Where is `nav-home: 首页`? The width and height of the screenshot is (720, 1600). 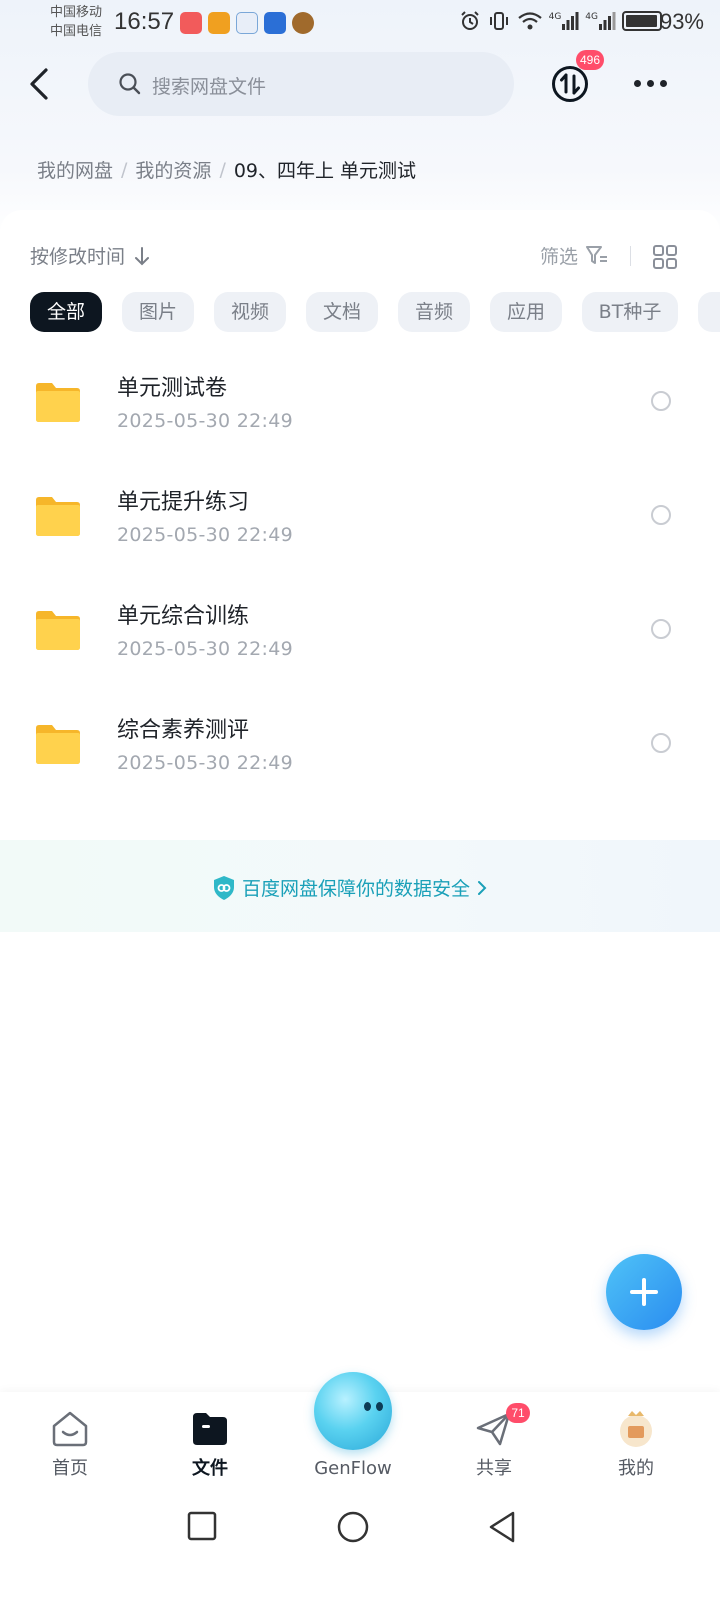 nav-home: 首页 is located at coordinates (70, 1445).